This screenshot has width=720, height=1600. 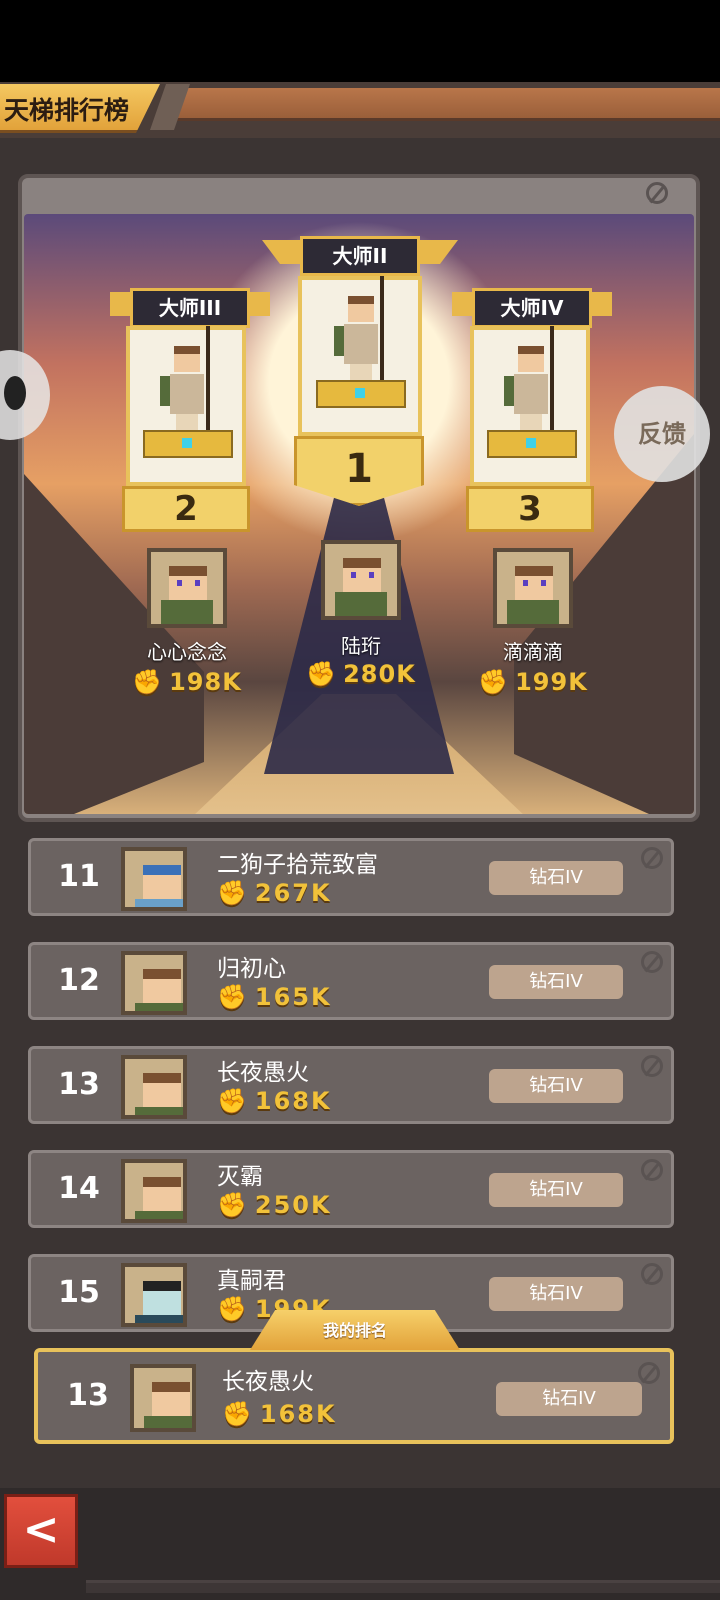 I want to click on bottom-strip, so click(x=403, y=1586).